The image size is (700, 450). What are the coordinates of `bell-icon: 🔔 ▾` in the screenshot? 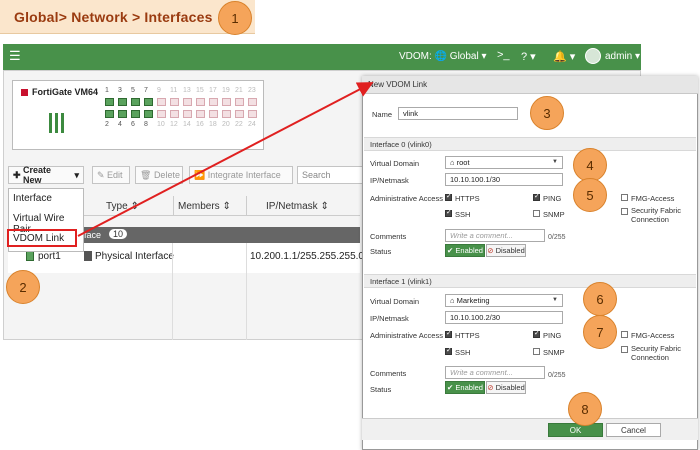 It's located at (564, 56).